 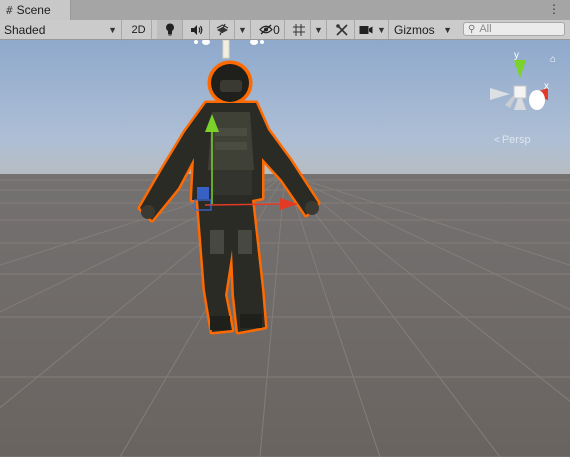 I want to click on visibility-icon, so click(x=266, y=29).